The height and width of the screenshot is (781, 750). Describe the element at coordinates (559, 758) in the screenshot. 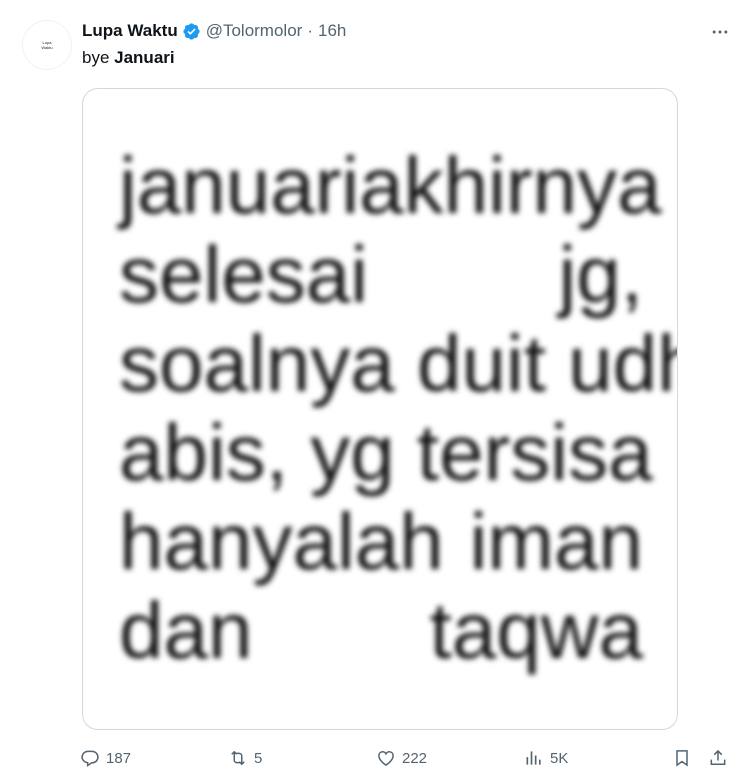

I see `views-count: 5K` at that location.